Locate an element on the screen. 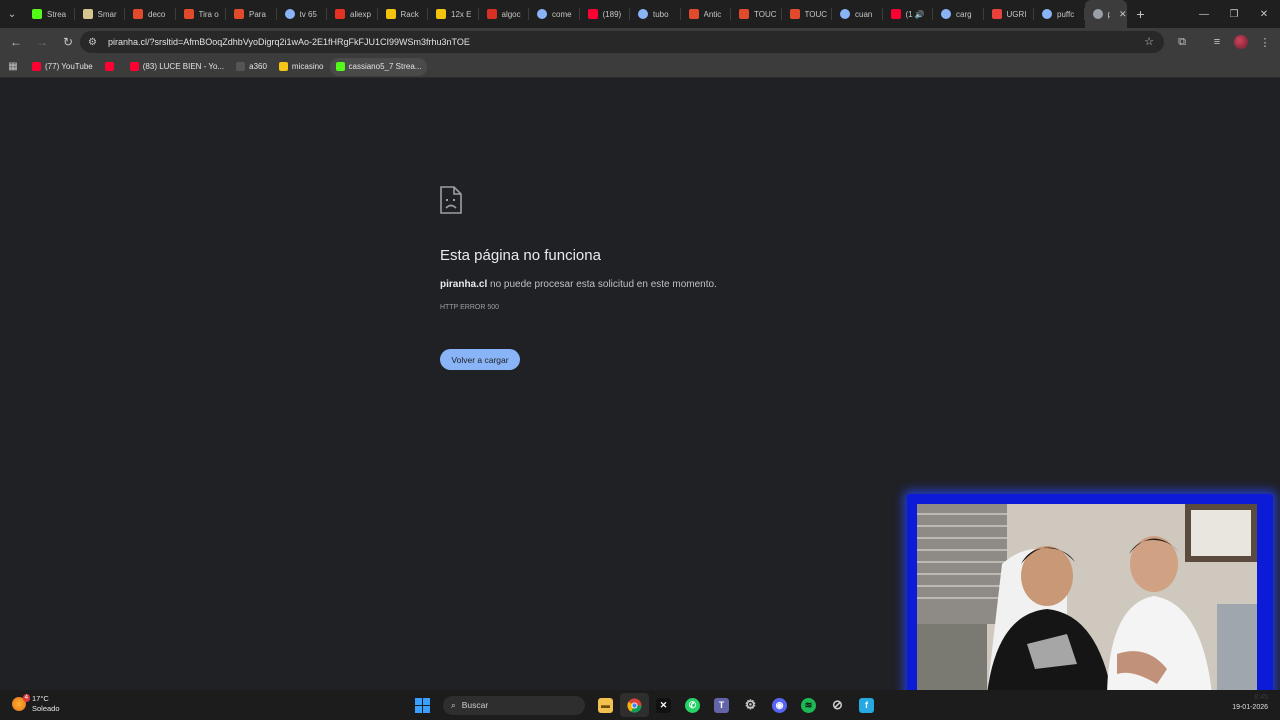 This screenshot has width=1280, height=720. tab-20: puffc is located at coordinates (1059, 14).